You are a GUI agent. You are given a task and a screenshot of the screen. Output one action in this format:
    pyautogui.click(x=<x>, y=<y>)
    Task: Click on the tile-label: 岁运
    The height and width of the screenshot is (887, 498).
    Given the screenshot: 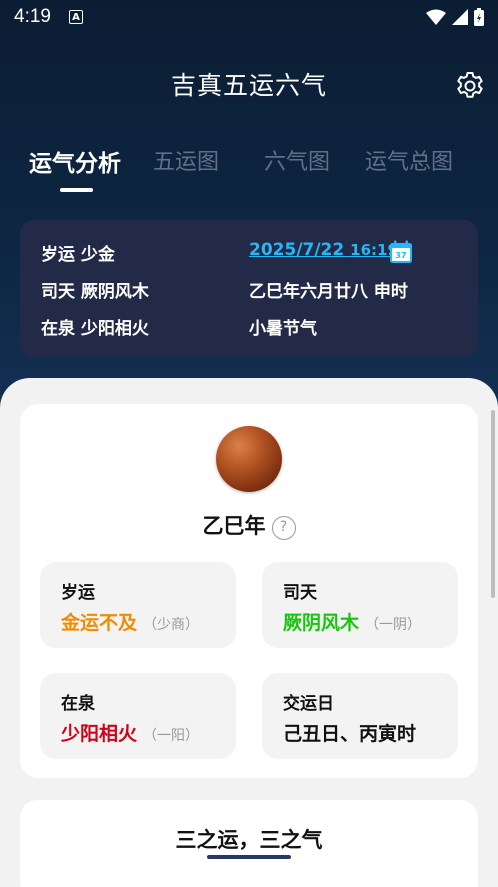 What is the action you would take?
    pyautogui.click(x=78, y=593)
    